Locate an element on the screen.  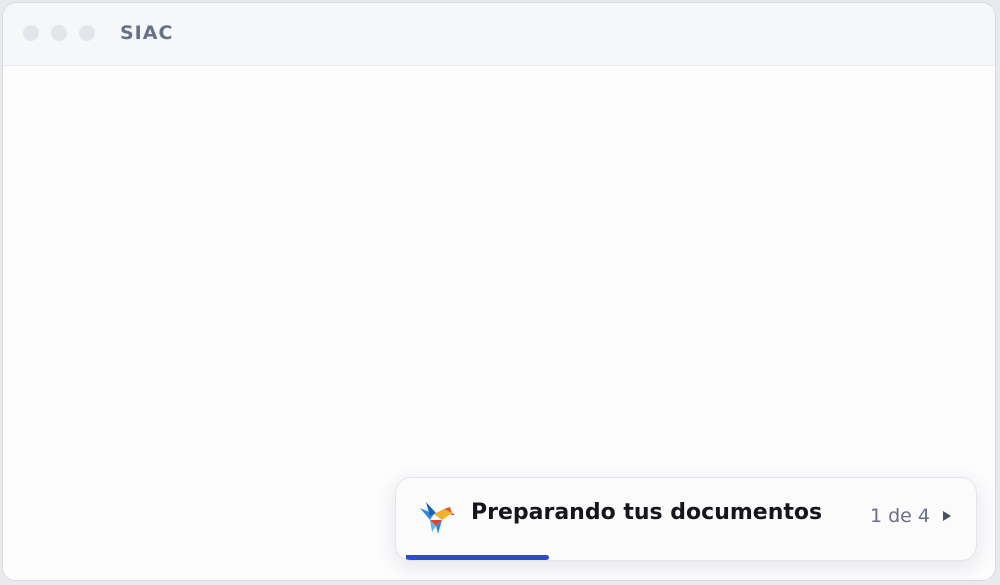
minimize-dot is located at coordinates (59, 33).